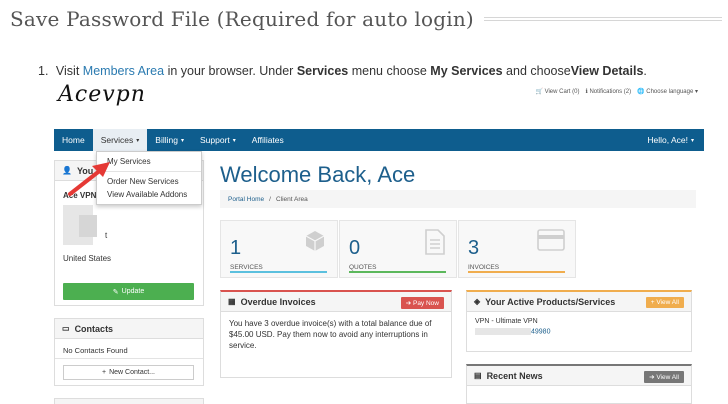 Image resolution: width=728 pixels, height=404 pixels. Describe the element at coordinates (133, 291) in the screenshot. I see `update-label: Update` at that location.